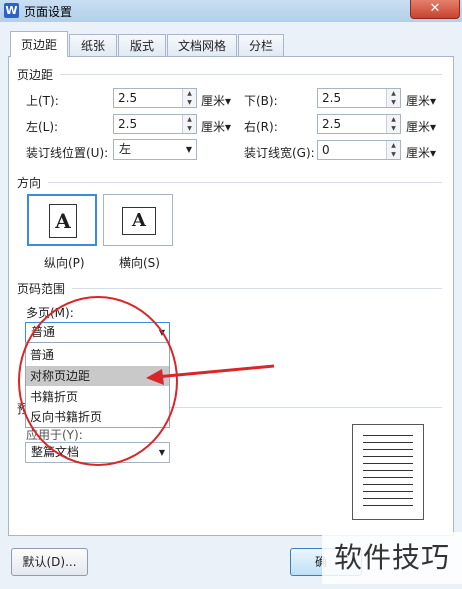 This screenshot has height=589, width=462. I want to click on tab-paper: 纸张, so click(93, 45).